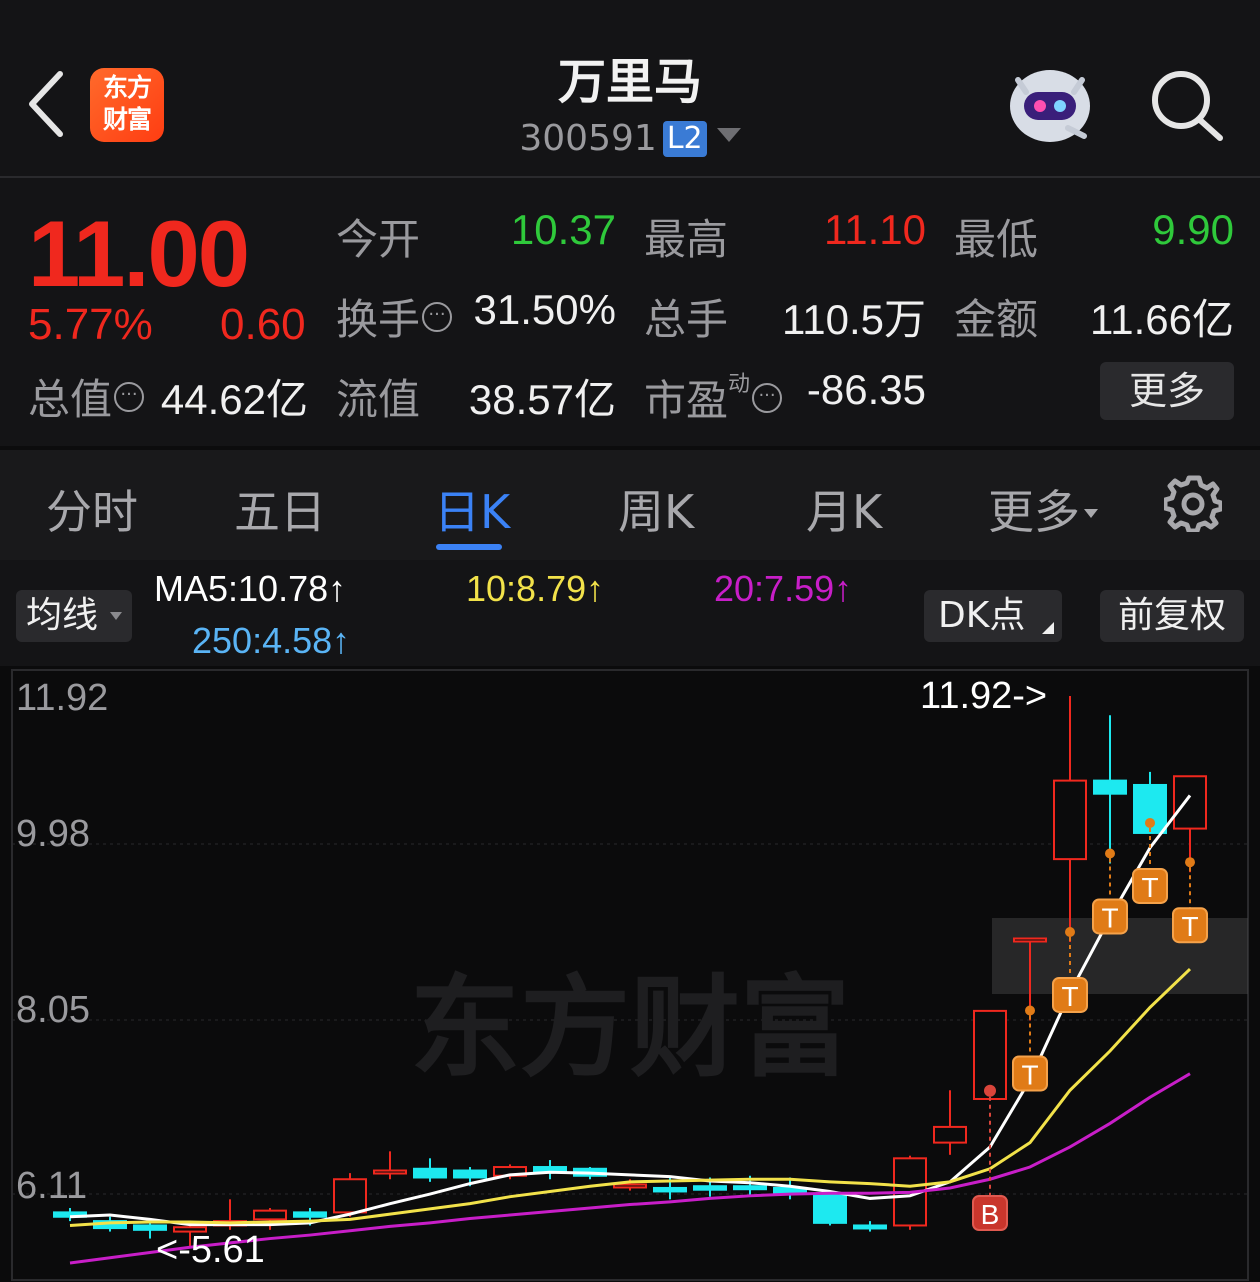  Describe the element at coordinates (1172, 616) in the screenshot. I see `price-adjust-button: 前复权` at that location.